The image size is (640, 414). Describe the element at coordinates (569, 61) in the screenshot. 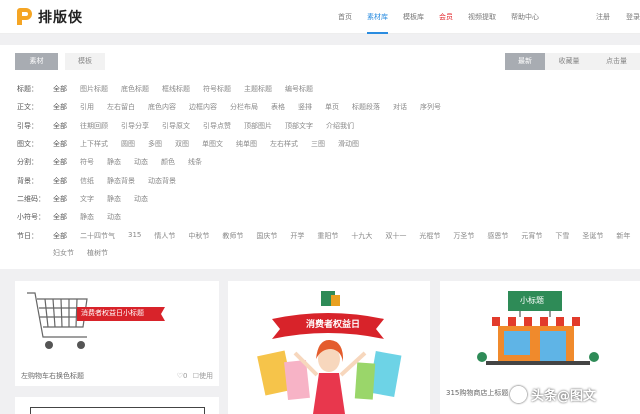

I see `sort-favorites: 收藏量` at that location.